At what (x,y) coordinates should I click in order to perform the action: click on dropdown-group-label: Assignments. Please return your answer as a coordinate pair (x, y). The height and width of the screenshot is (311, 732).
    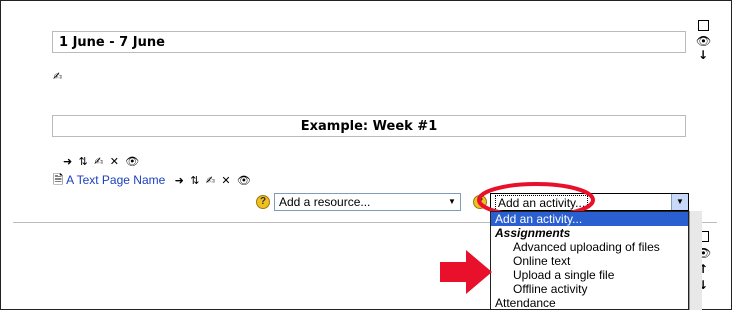
    Looking at the image, I should click on (533, 233).